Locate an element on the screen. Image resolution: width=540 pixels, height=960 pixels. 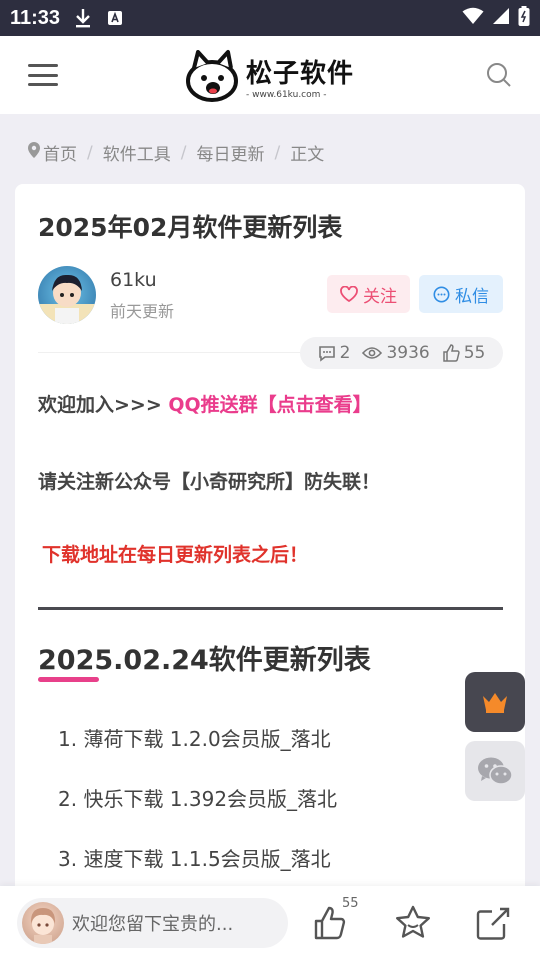
comment-icon is located at coordinates (326, 353).